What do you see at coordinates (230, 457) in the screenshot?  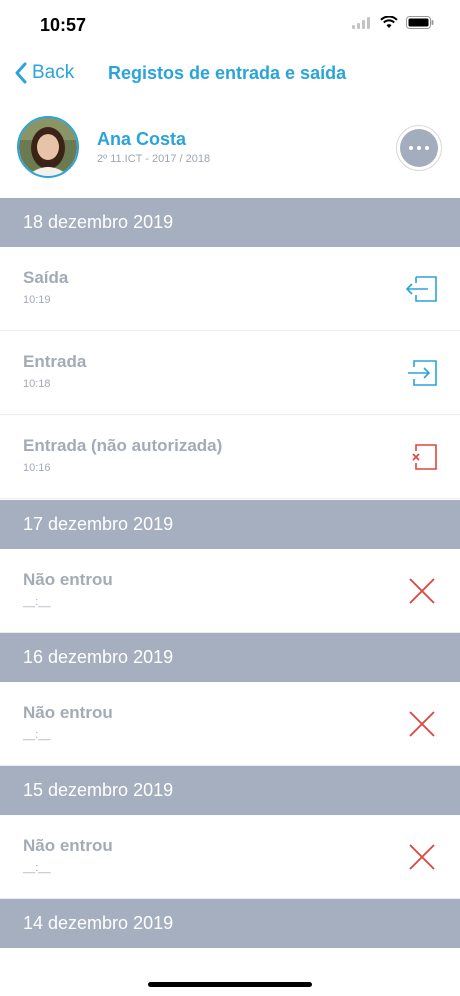 I see `list-item: Entrada (não autorizada) 10:16` at bounding box center [230, 457].